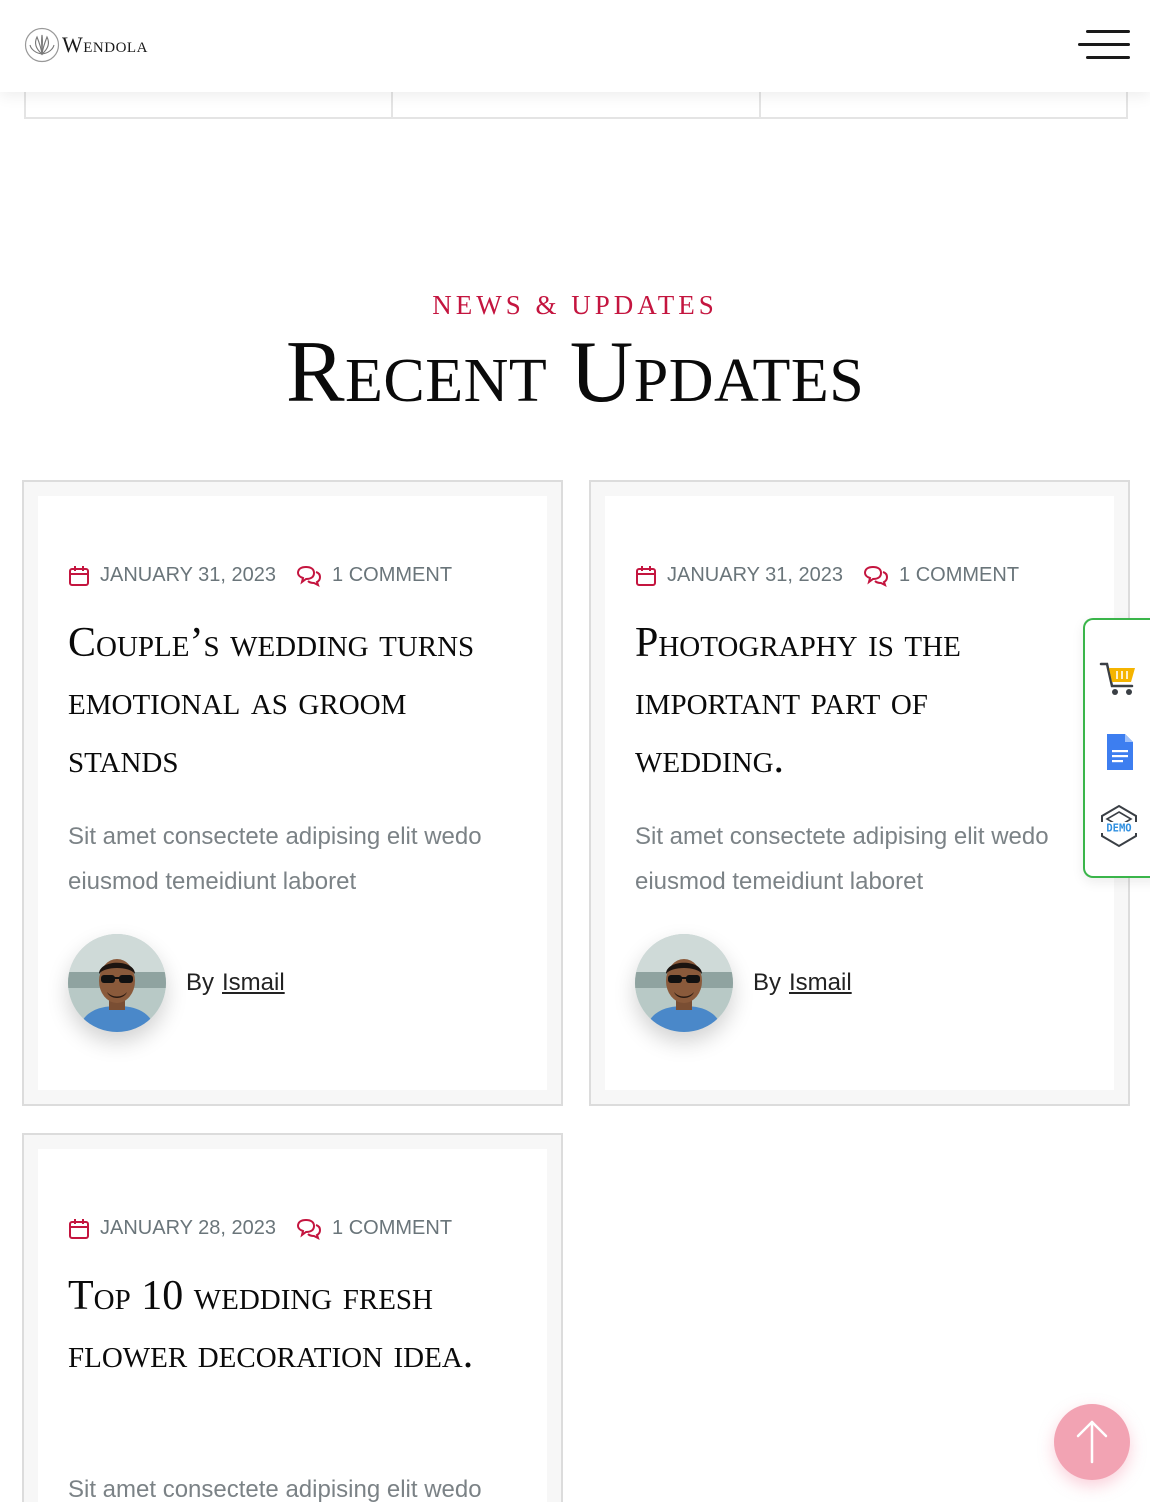 This screenshot has height=1502, width=1150. What do you see at coordinates (1118, 829) in the screenshot?
I see `demo-label: DEMO` at bounding box center [1118, 829].